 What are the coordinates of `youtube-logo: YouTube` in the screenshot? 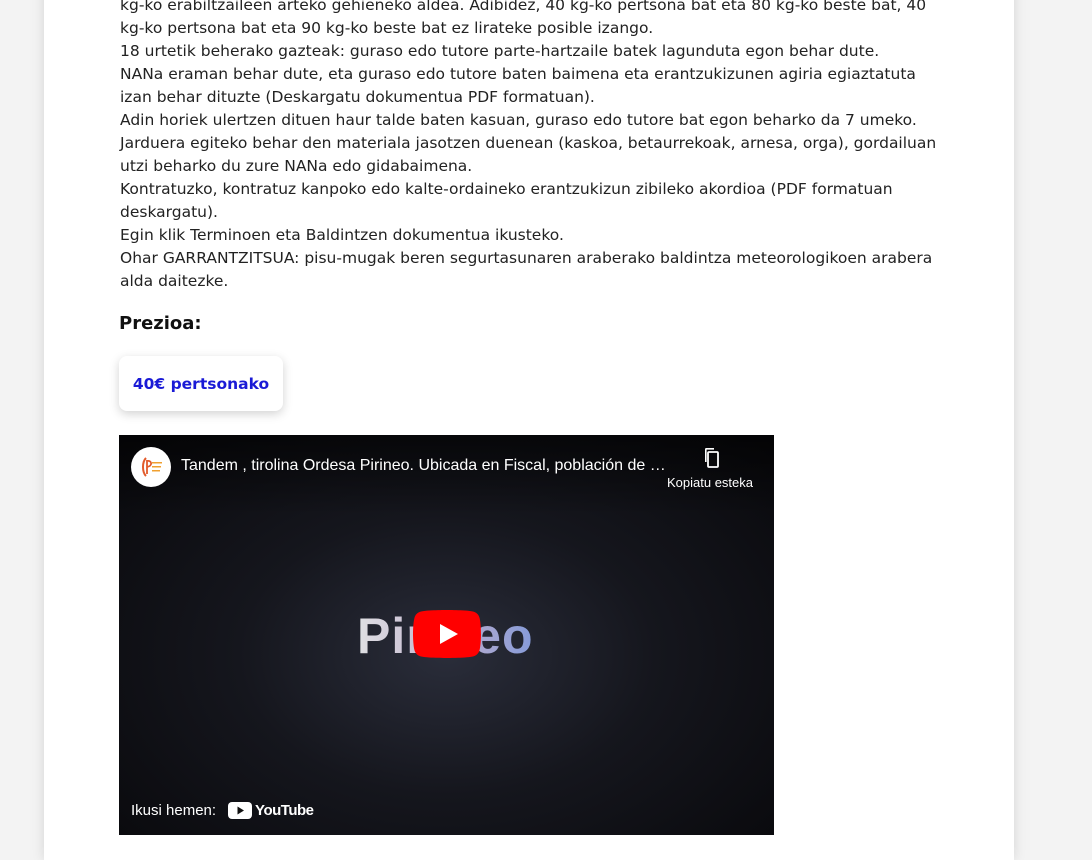 It's located at (271, 810).